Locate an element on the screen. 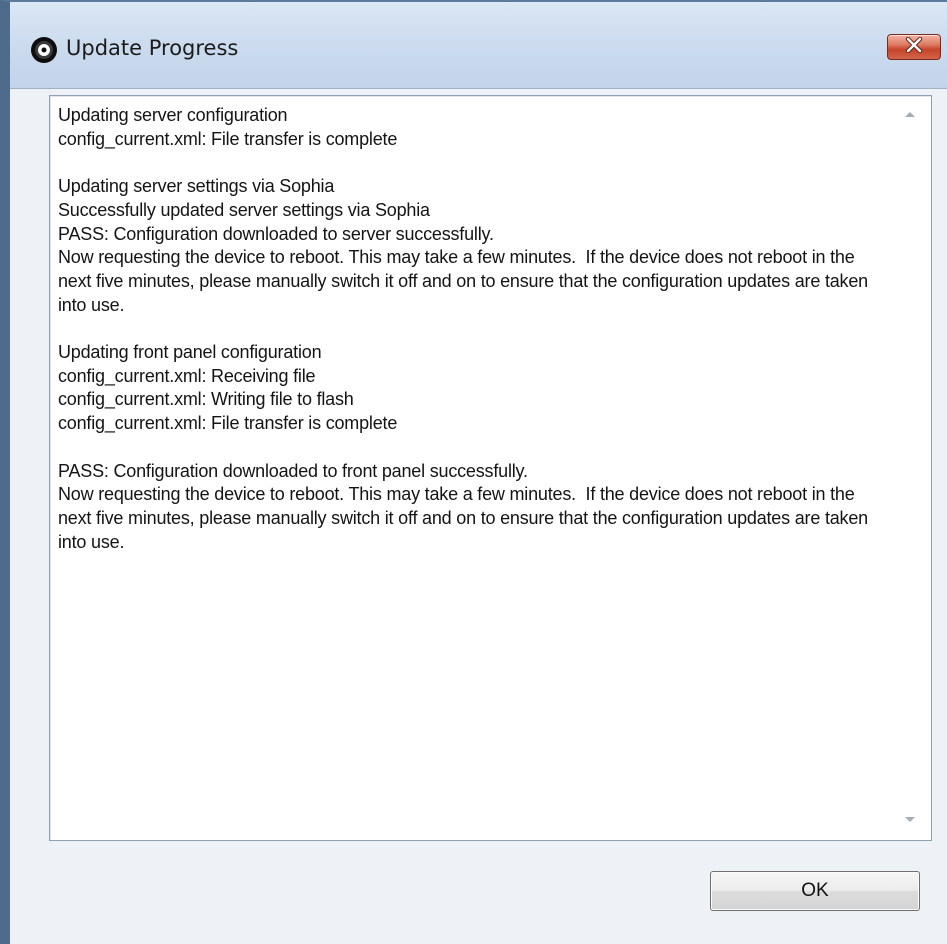 Image resolution: width=947 pixels, height=944 pixels. close-icon is located at coordinates (914, 47).